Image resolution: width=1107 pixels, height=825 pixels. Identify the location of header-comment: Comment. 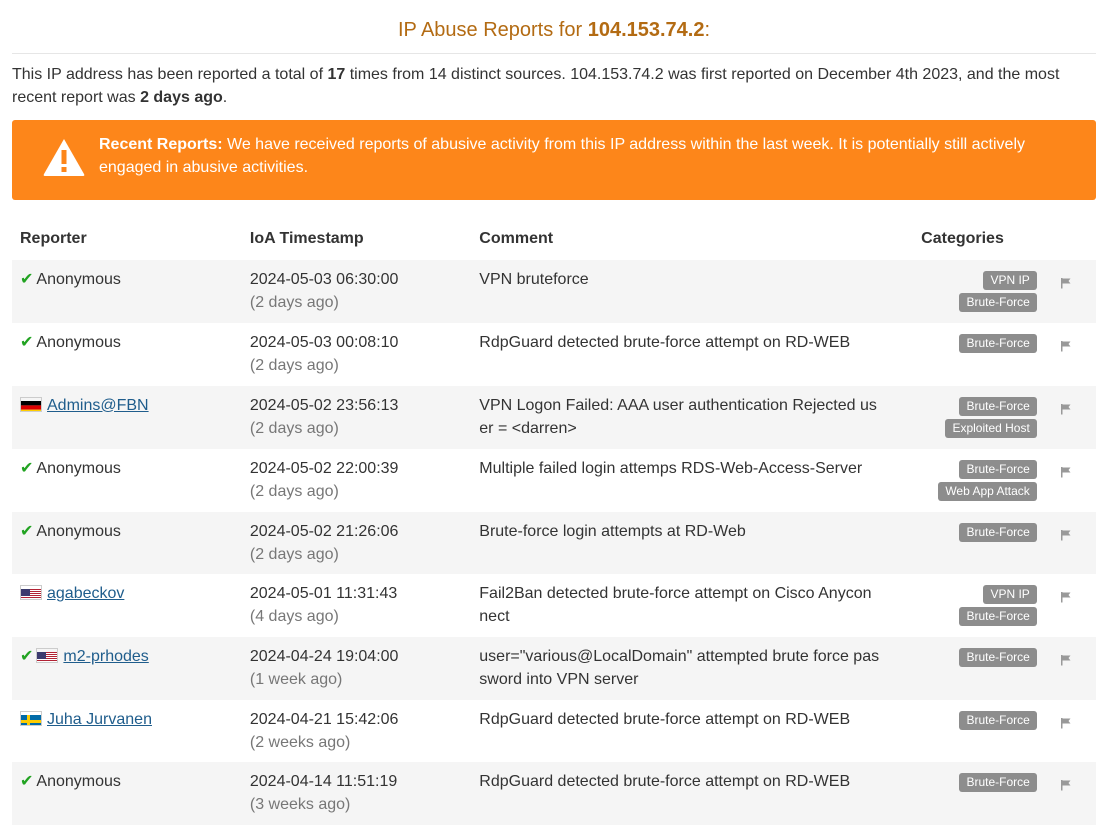
(516, 238).